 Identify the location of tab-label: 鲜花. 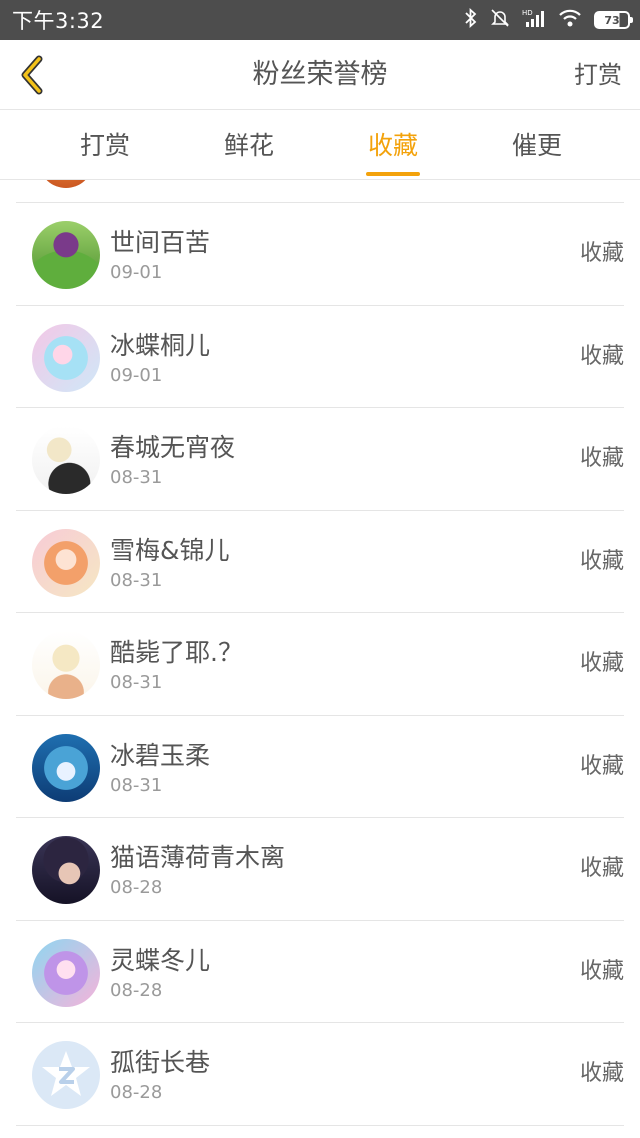
(248, 145).